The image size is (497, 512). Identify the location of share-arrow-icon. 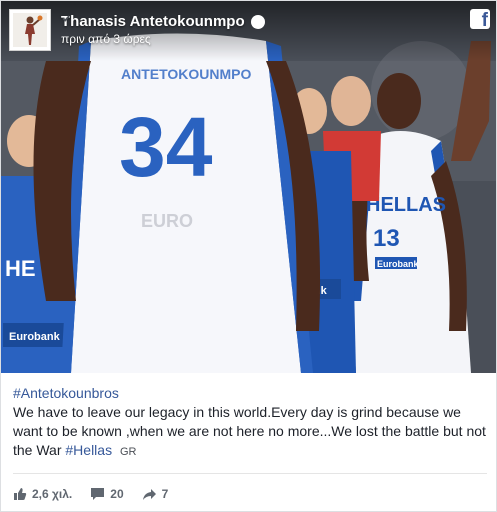
(149, 494).